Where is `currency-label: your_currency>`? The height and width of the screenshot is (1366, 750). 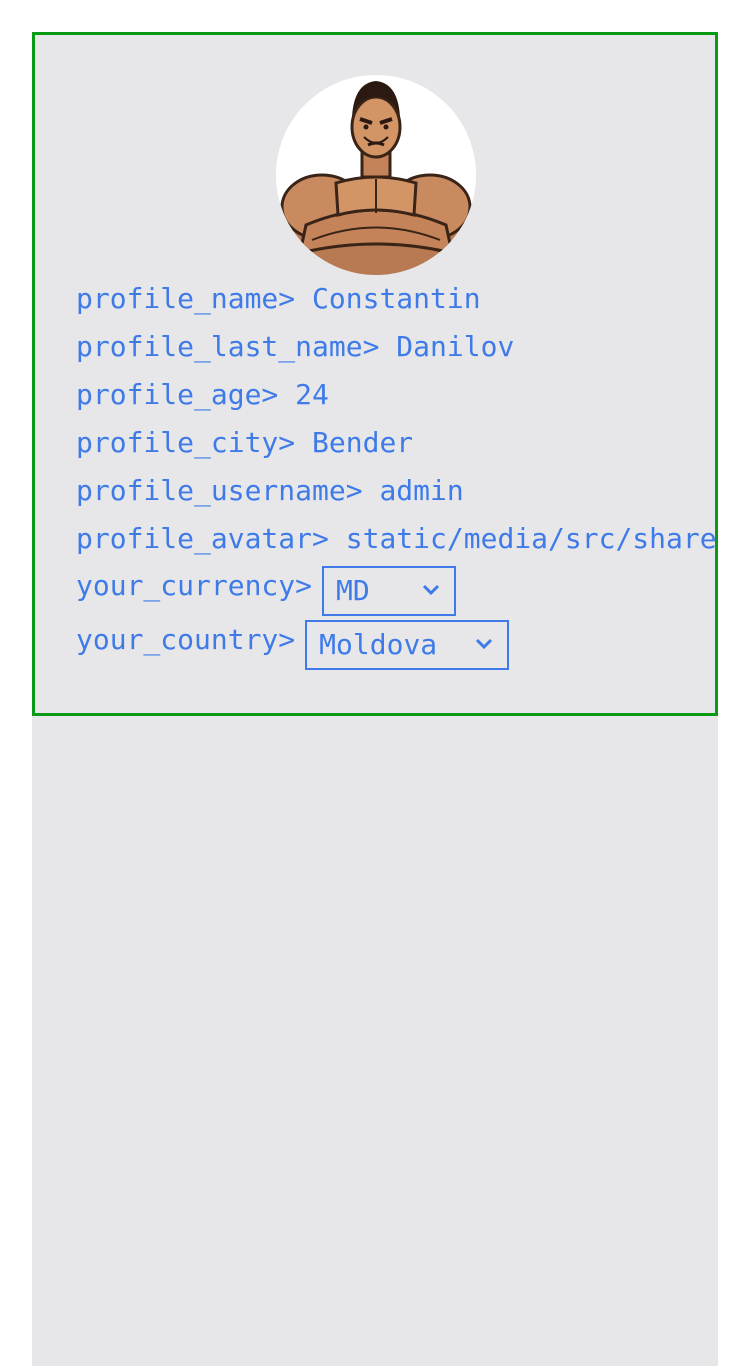 currency-label: your_currency> is located at coordinates (194, 585).